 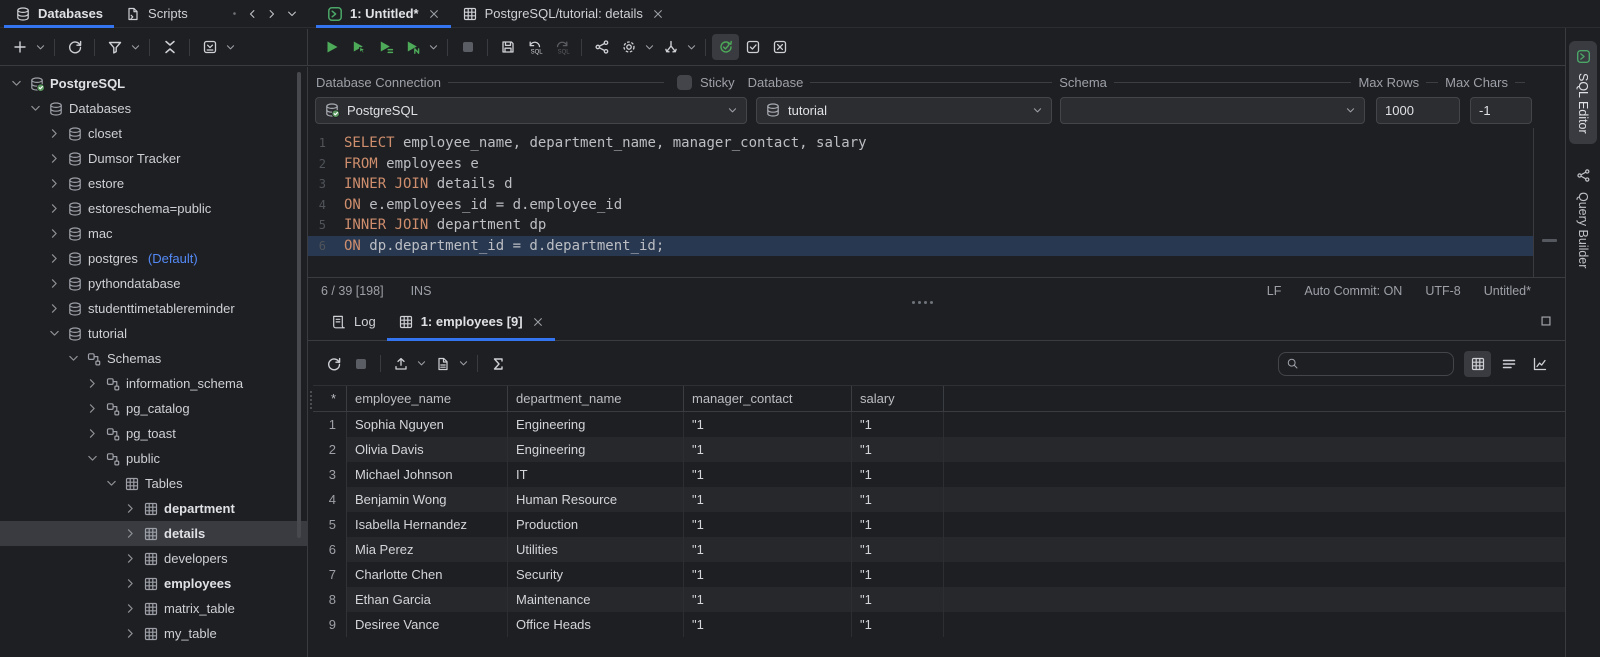 I want to click on table-cell: Isabella Hernandez, so click(x=427, y=524).